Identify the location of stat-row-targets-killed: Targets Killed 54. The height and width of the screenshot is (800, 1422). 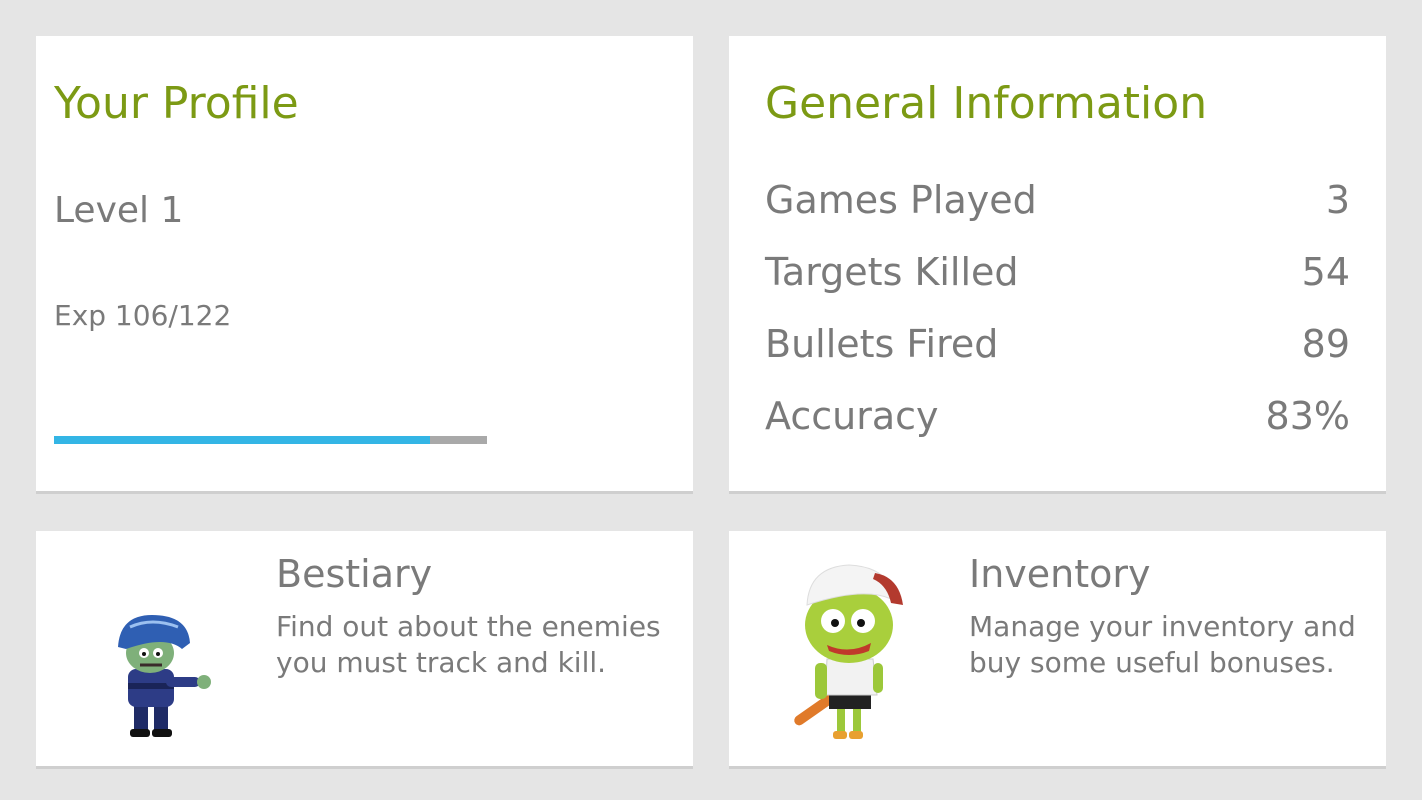
(1057, 272).